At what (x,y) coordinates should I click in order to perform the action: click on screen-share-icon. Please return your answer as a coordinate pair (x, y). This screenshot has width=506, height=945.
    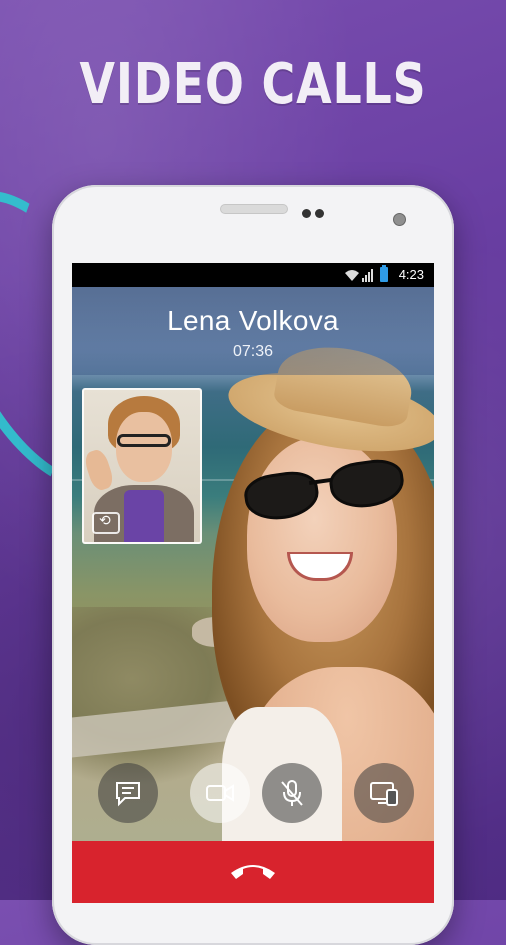
    Looking at the image, I should click on (384, 794).